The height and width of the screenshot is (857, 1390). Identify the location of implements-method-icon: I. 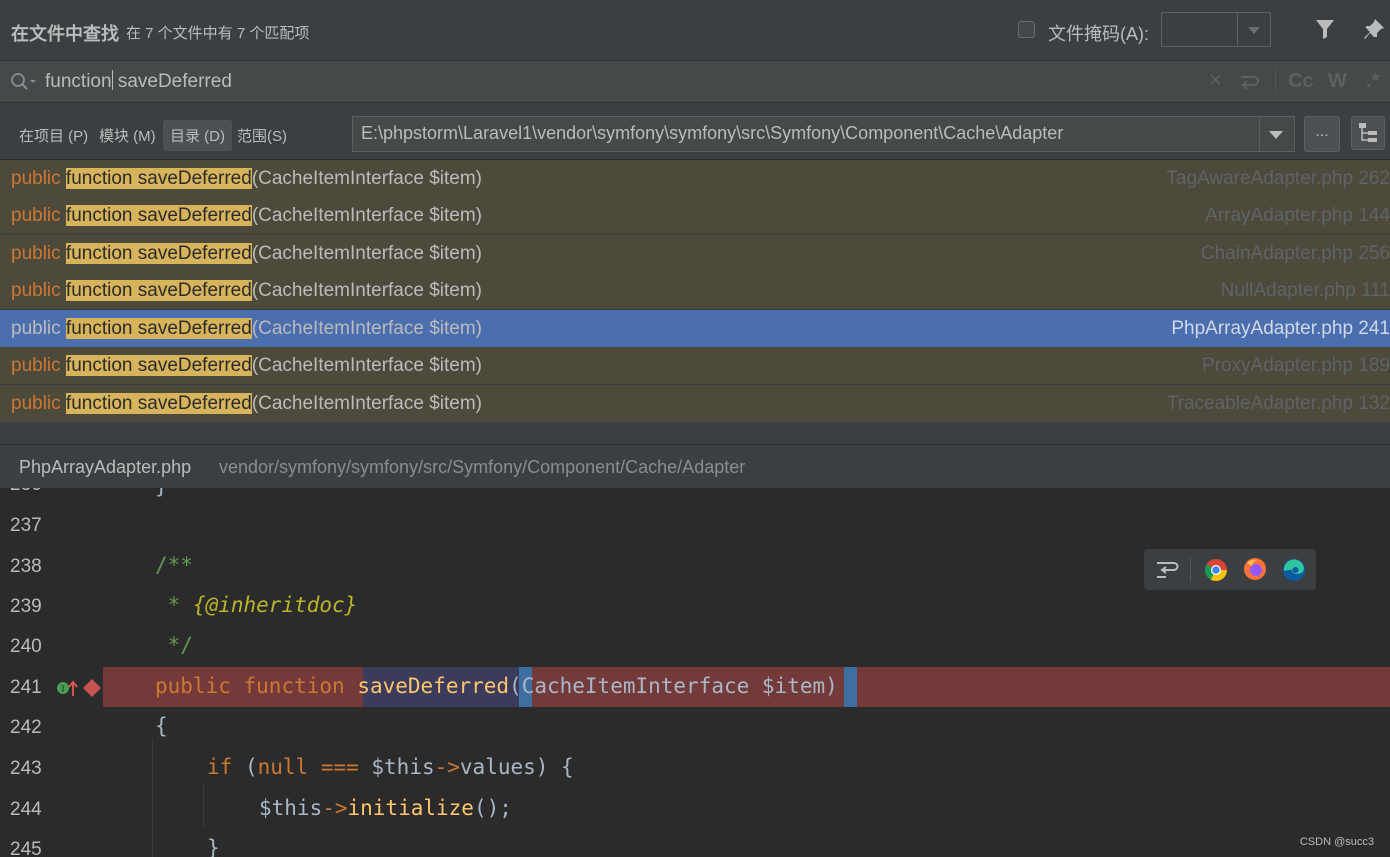
(68, 688).